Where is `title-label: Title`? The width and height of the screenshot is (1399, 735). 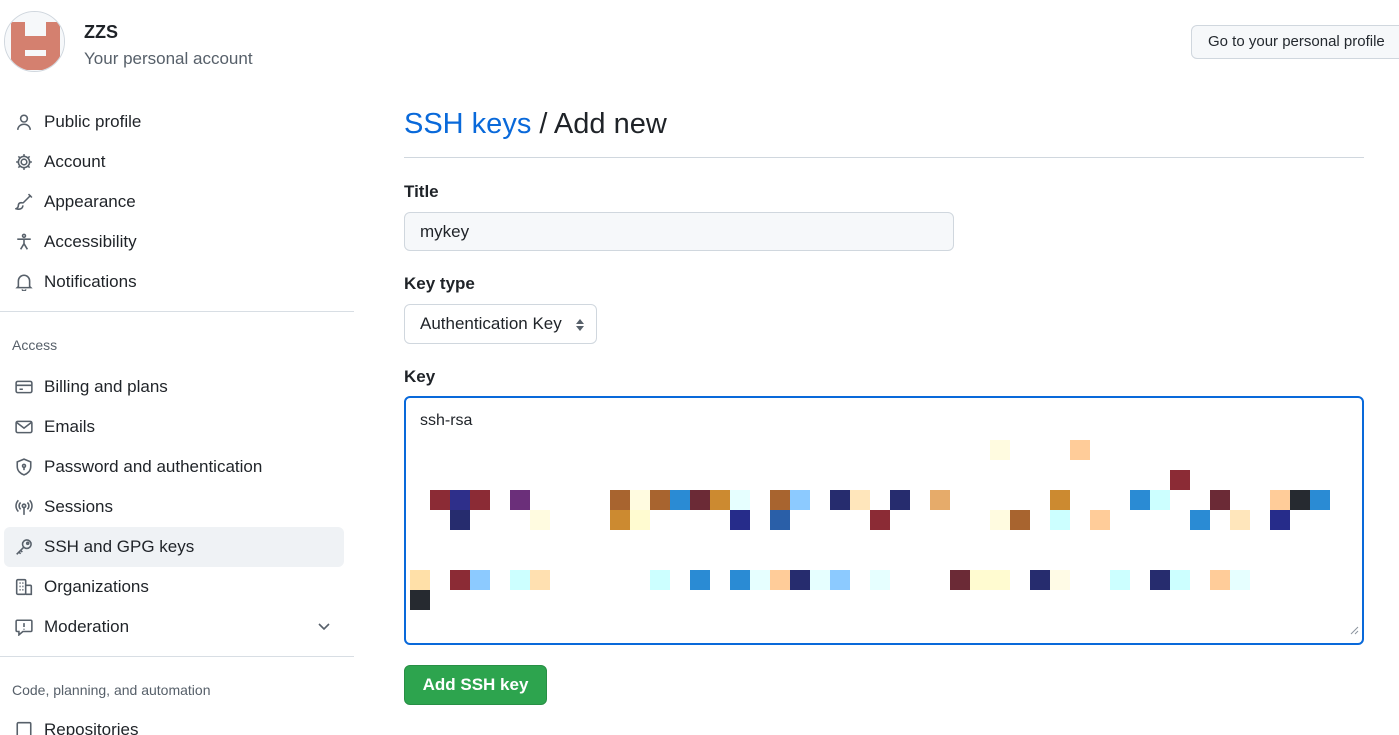
title-label: Title is located at coordinates (421, 191).